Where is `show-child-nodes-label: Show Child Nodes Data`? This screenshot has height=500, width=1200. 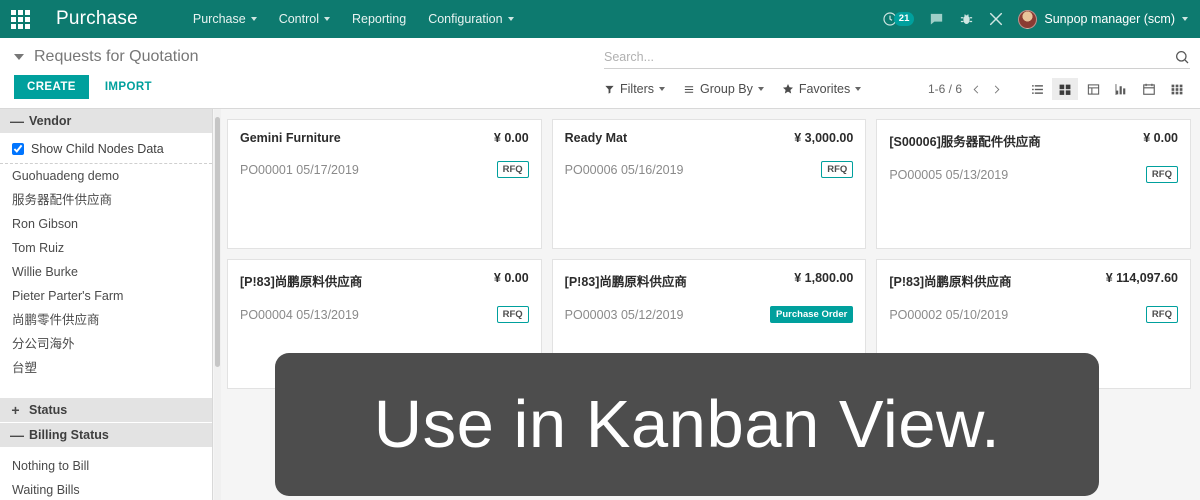 show-child-nodes-label: Show Child Nodes Data is located at coordinates (97, 149).